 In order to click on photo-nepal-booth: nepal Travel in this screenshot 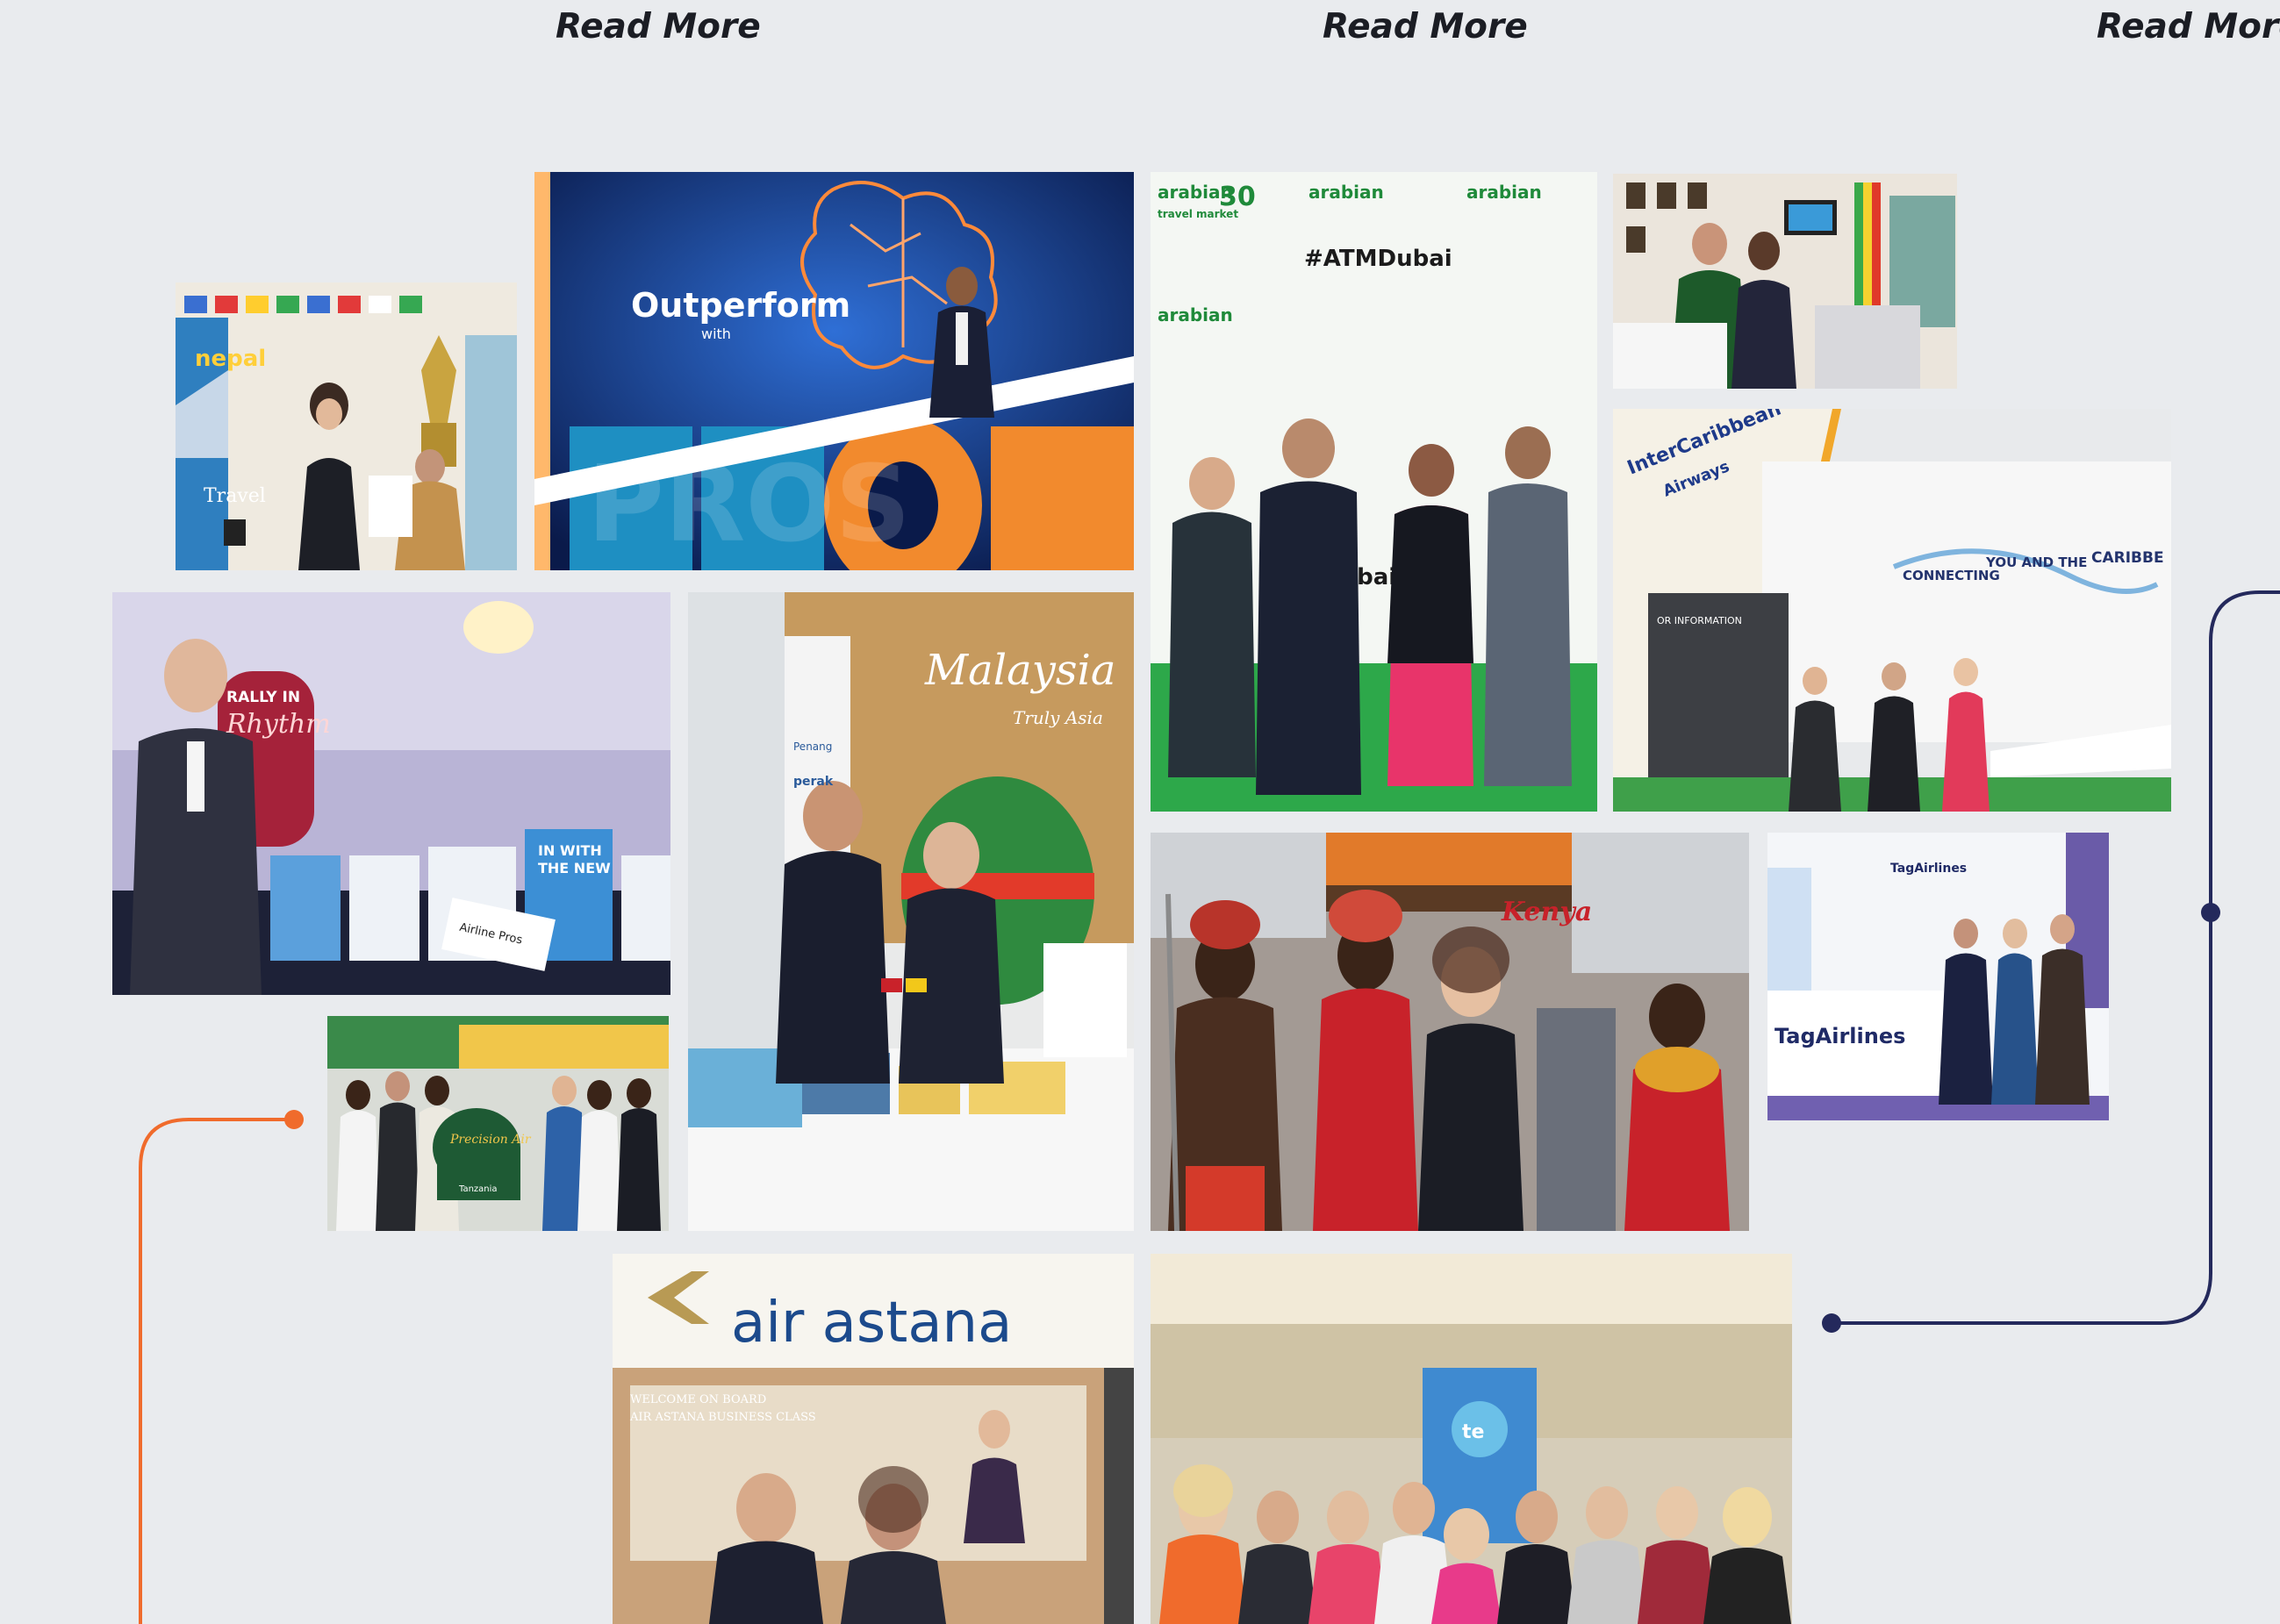, I will do `click(346, 427)`.